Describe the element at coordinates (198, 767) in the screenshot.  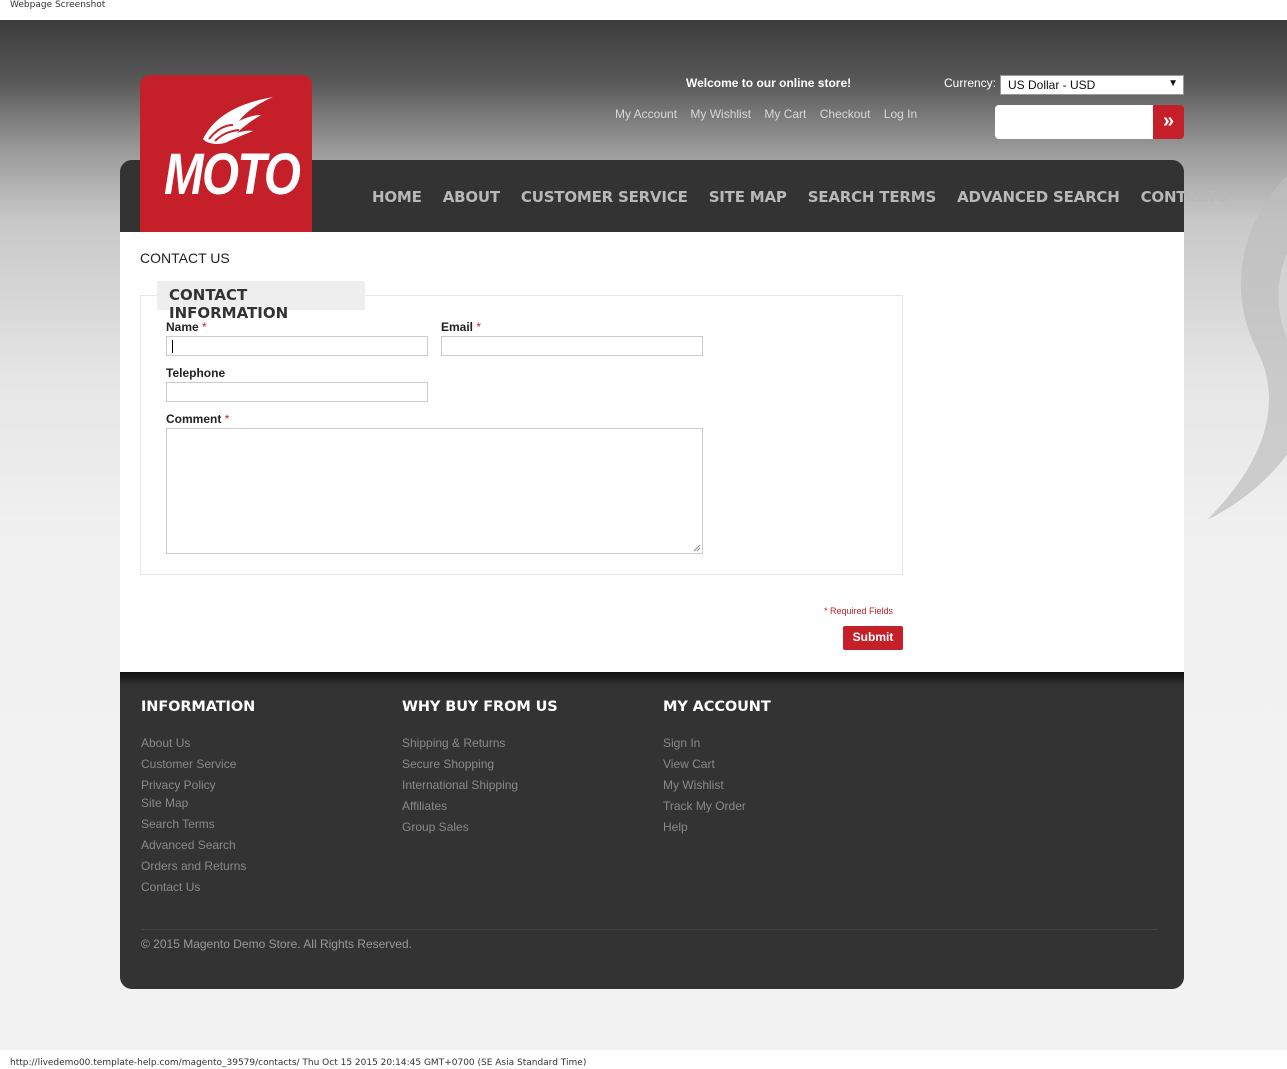
I see `footer-link: Customer Service` at that location.